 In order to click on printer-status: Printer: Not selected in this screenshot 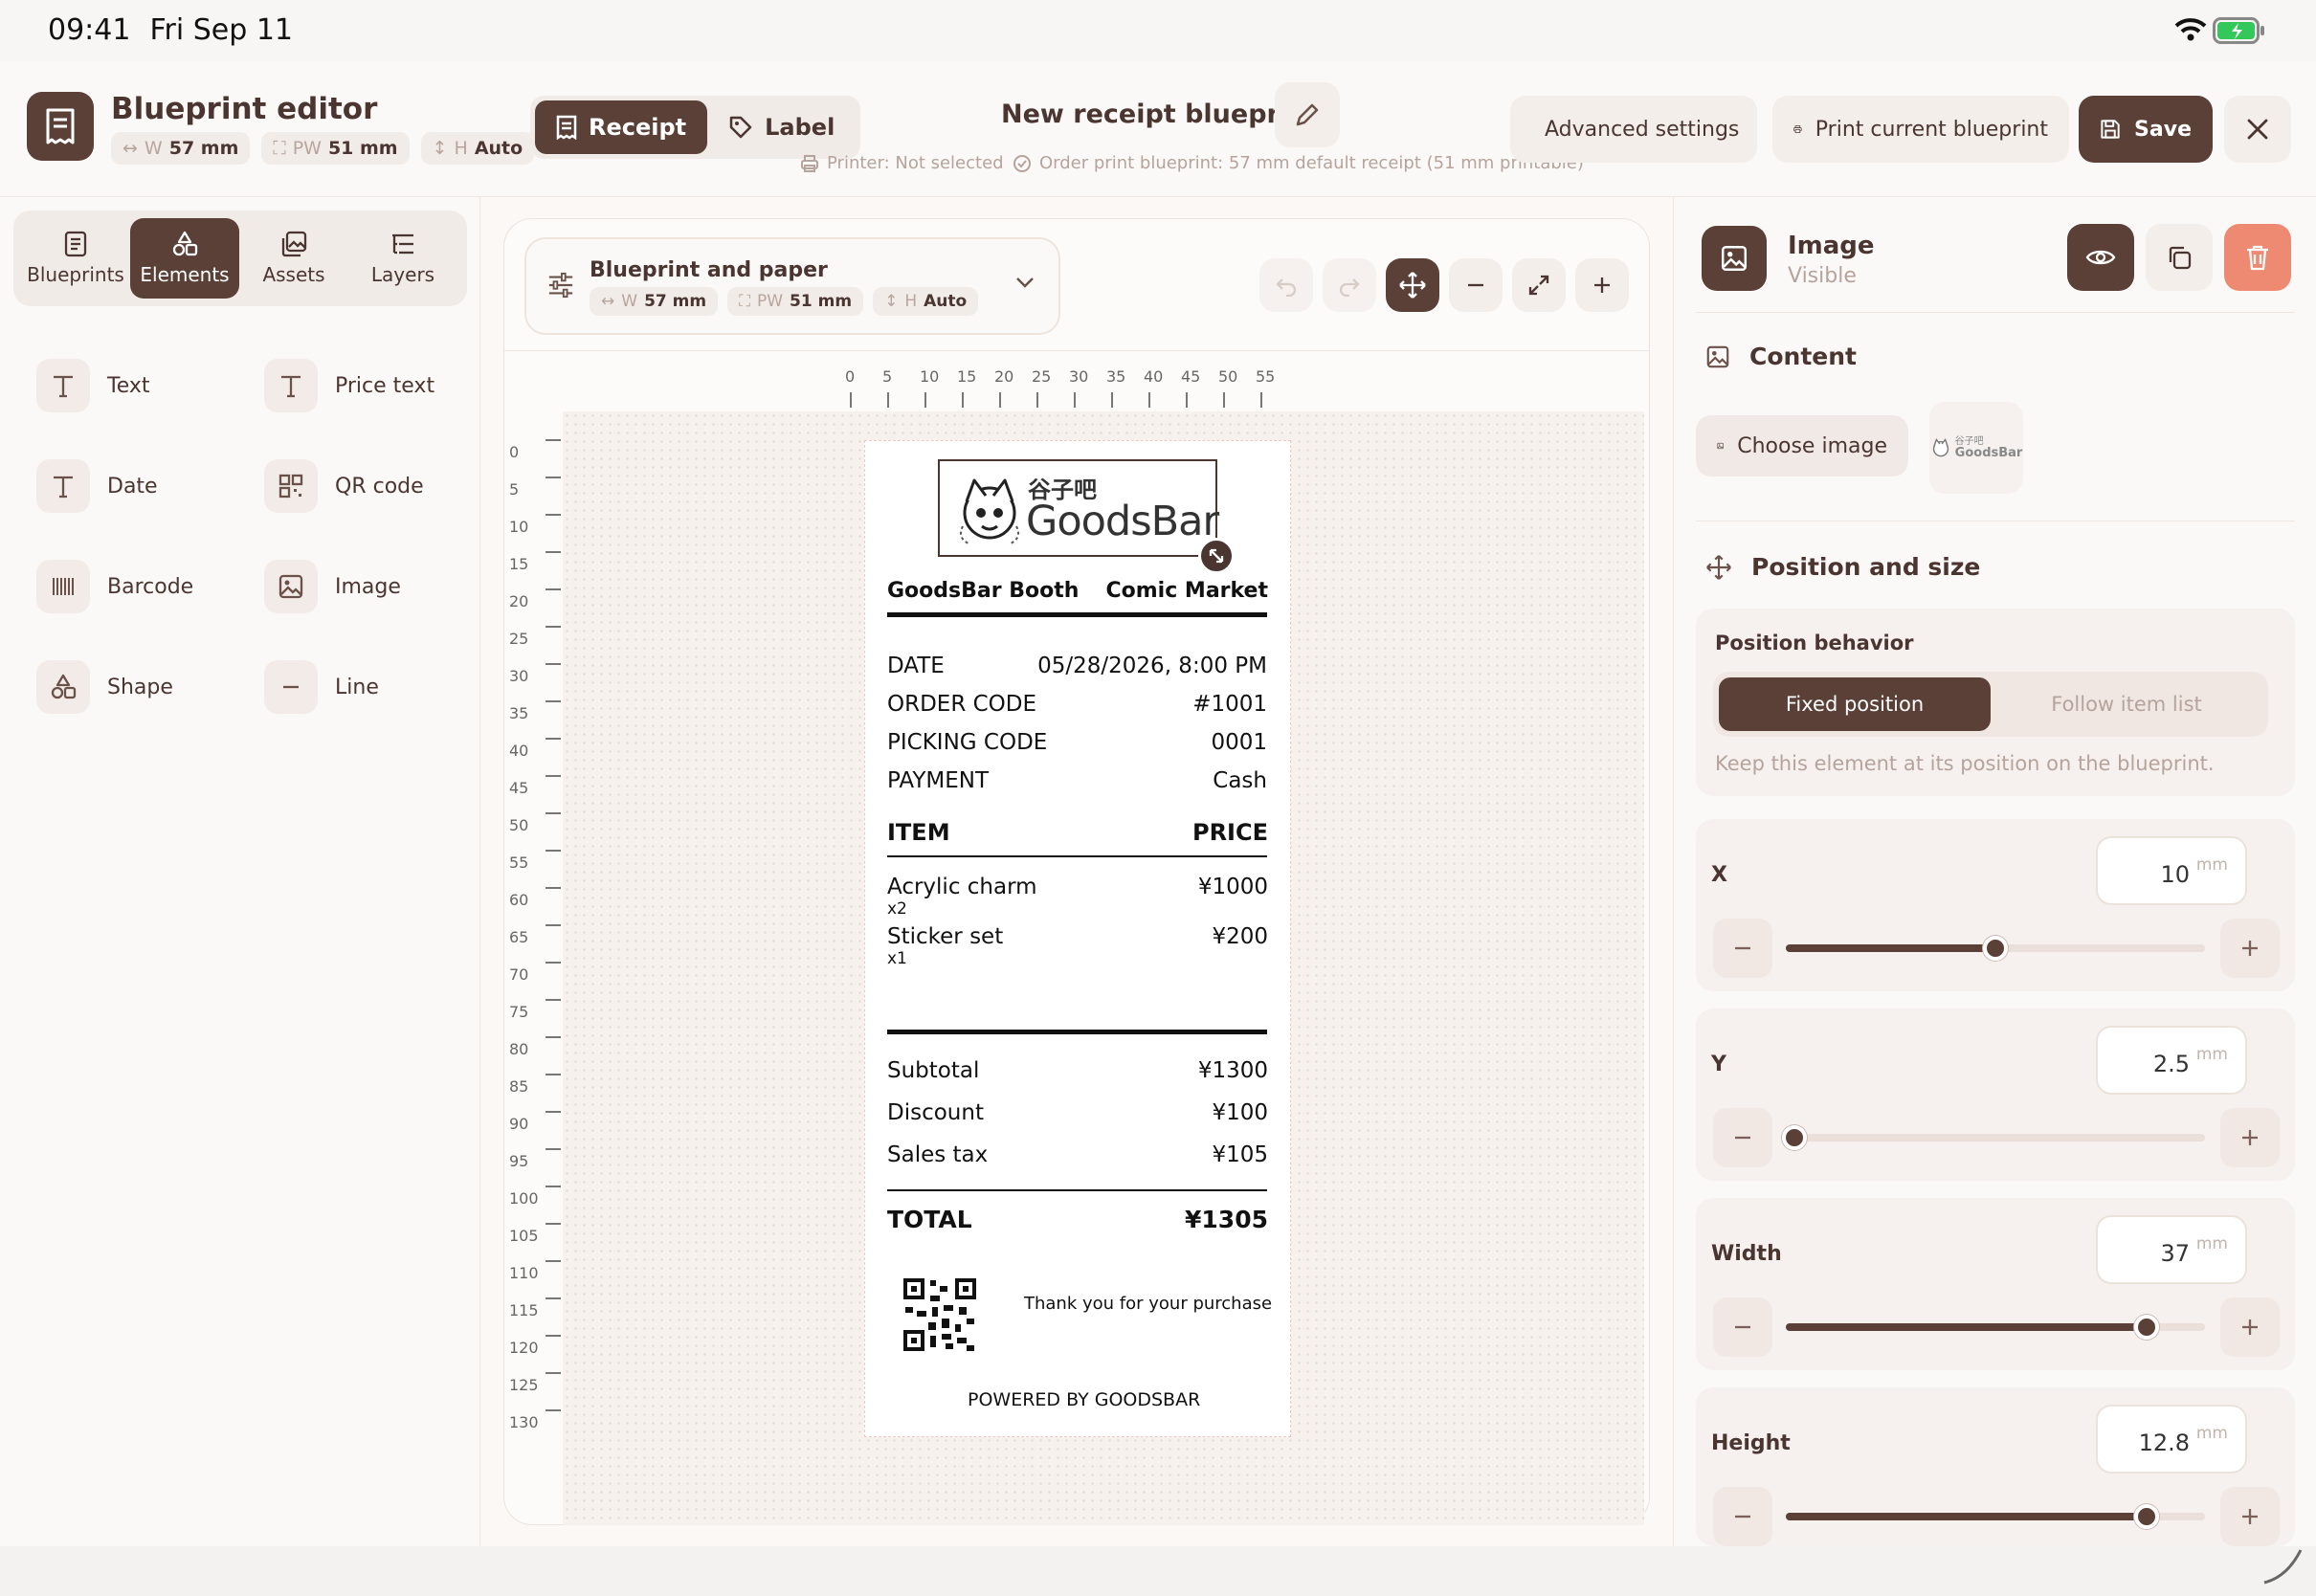, I will do `click(902, 163)`.